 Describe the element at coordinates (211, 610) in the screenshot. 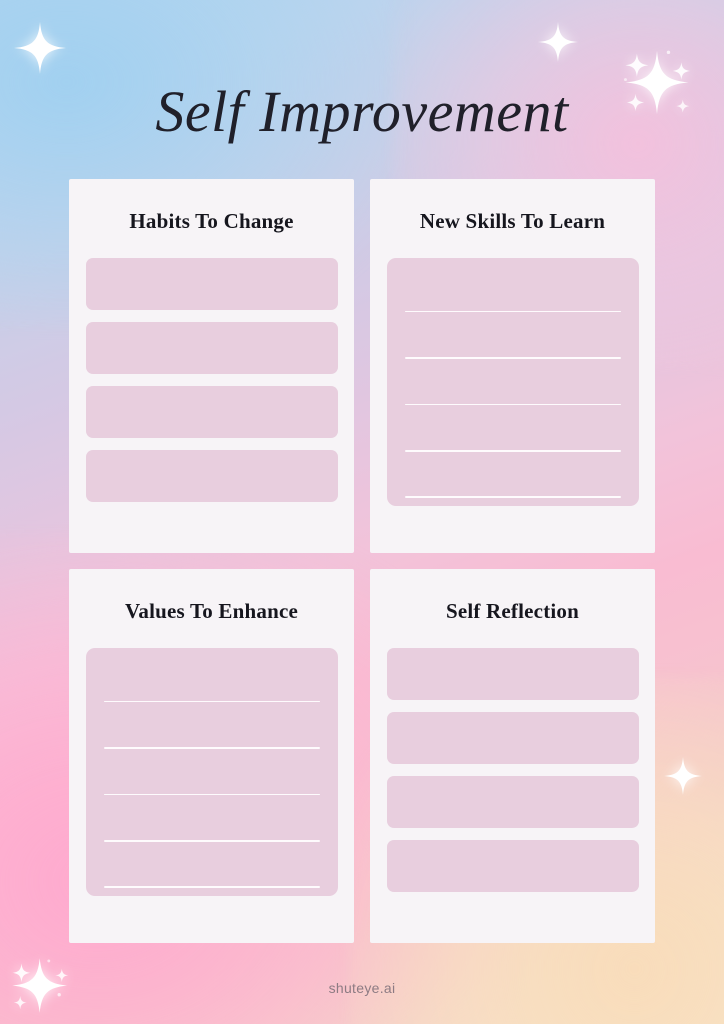

I see `card-title-values-to-enhance: Values To Enhance` at that location.